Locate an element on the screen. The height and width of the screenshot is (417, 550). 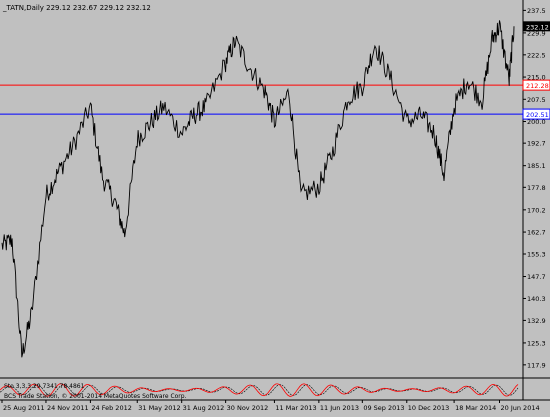
y-tick-label: 222.5 is located at coordinates (536, 55).